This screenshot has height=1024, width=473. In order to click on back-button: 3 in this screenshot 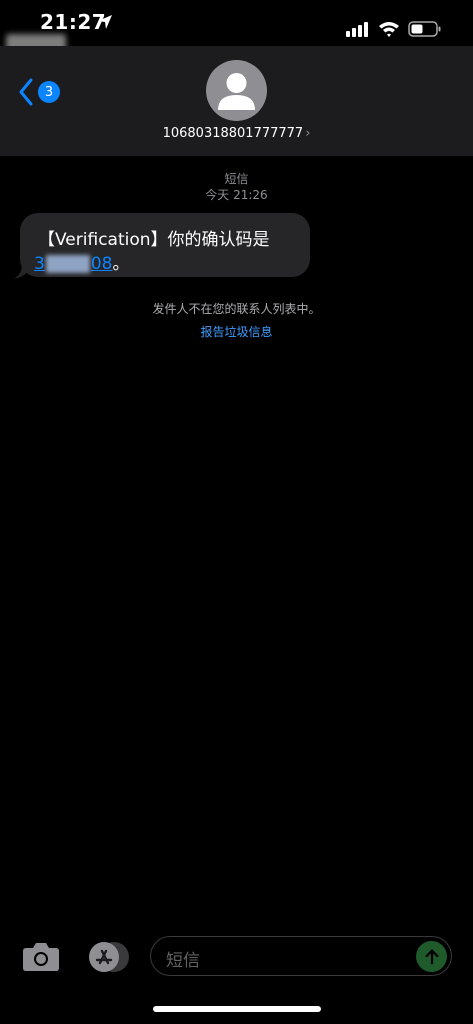, I will do `click(43, 92)`.